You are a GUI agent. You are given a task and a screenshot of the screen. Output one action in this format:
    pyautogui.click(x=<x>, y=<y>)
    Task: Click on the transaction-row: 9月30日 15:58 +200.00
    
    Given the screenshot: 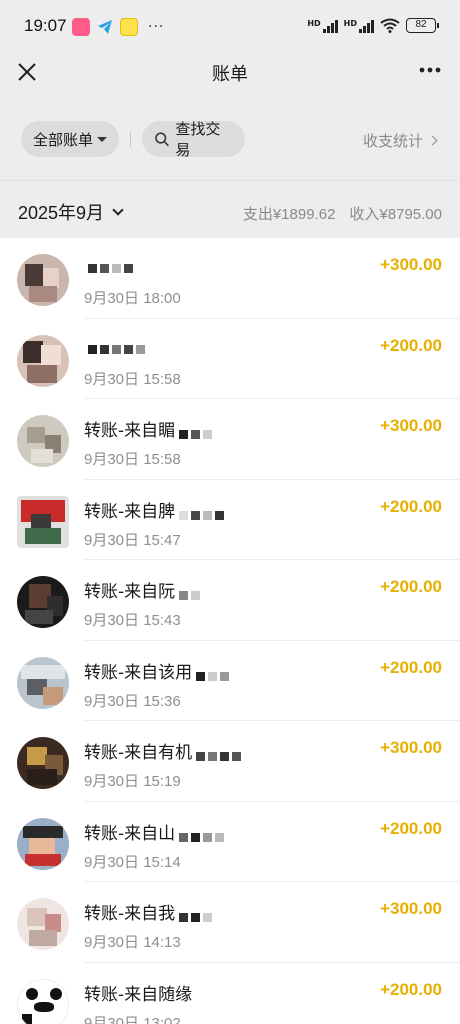 What is the action you would take?
    pyautogui.click(x=230, y=359)
    